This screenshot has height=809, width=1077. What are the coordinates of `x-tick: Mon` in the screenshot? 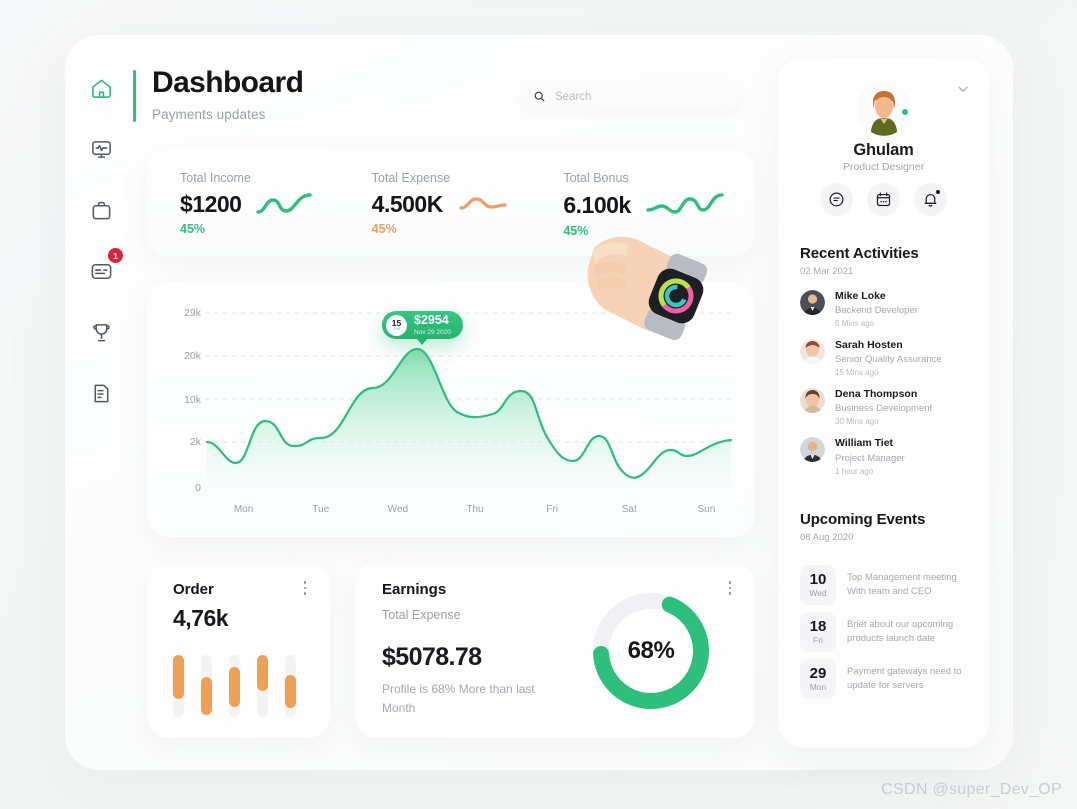 It's located at (243, 509).